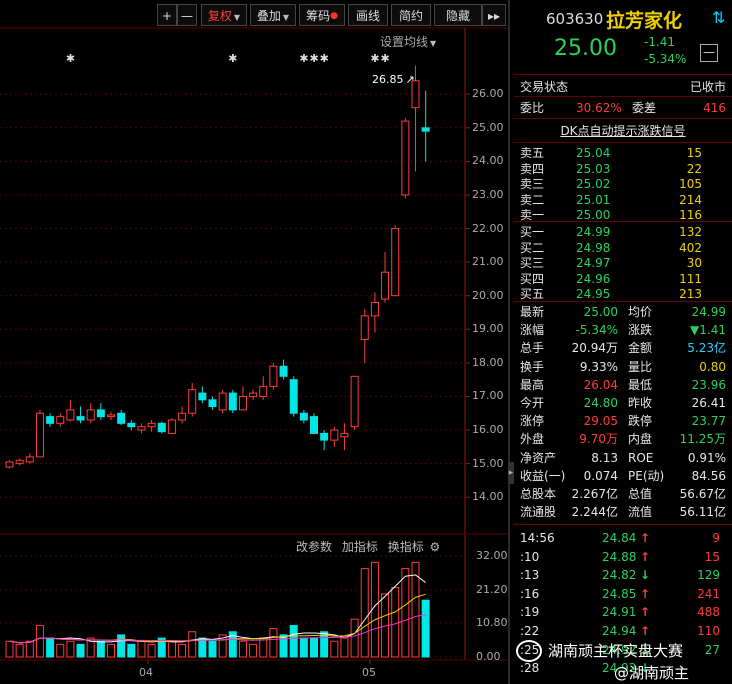 Image resolution: width=732 pixels, height=684 pixels. I want to click on stat-row: 收益(一) 0.074 PE(动) 84.56, so click(623, 476).